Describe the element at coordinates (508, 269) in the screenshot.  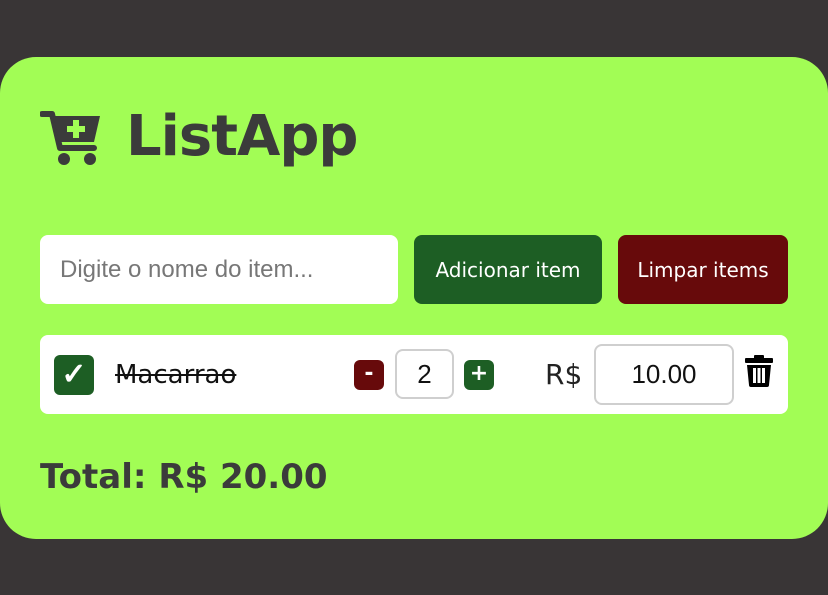
I see `add-item-button: Adicionar item` at that location.